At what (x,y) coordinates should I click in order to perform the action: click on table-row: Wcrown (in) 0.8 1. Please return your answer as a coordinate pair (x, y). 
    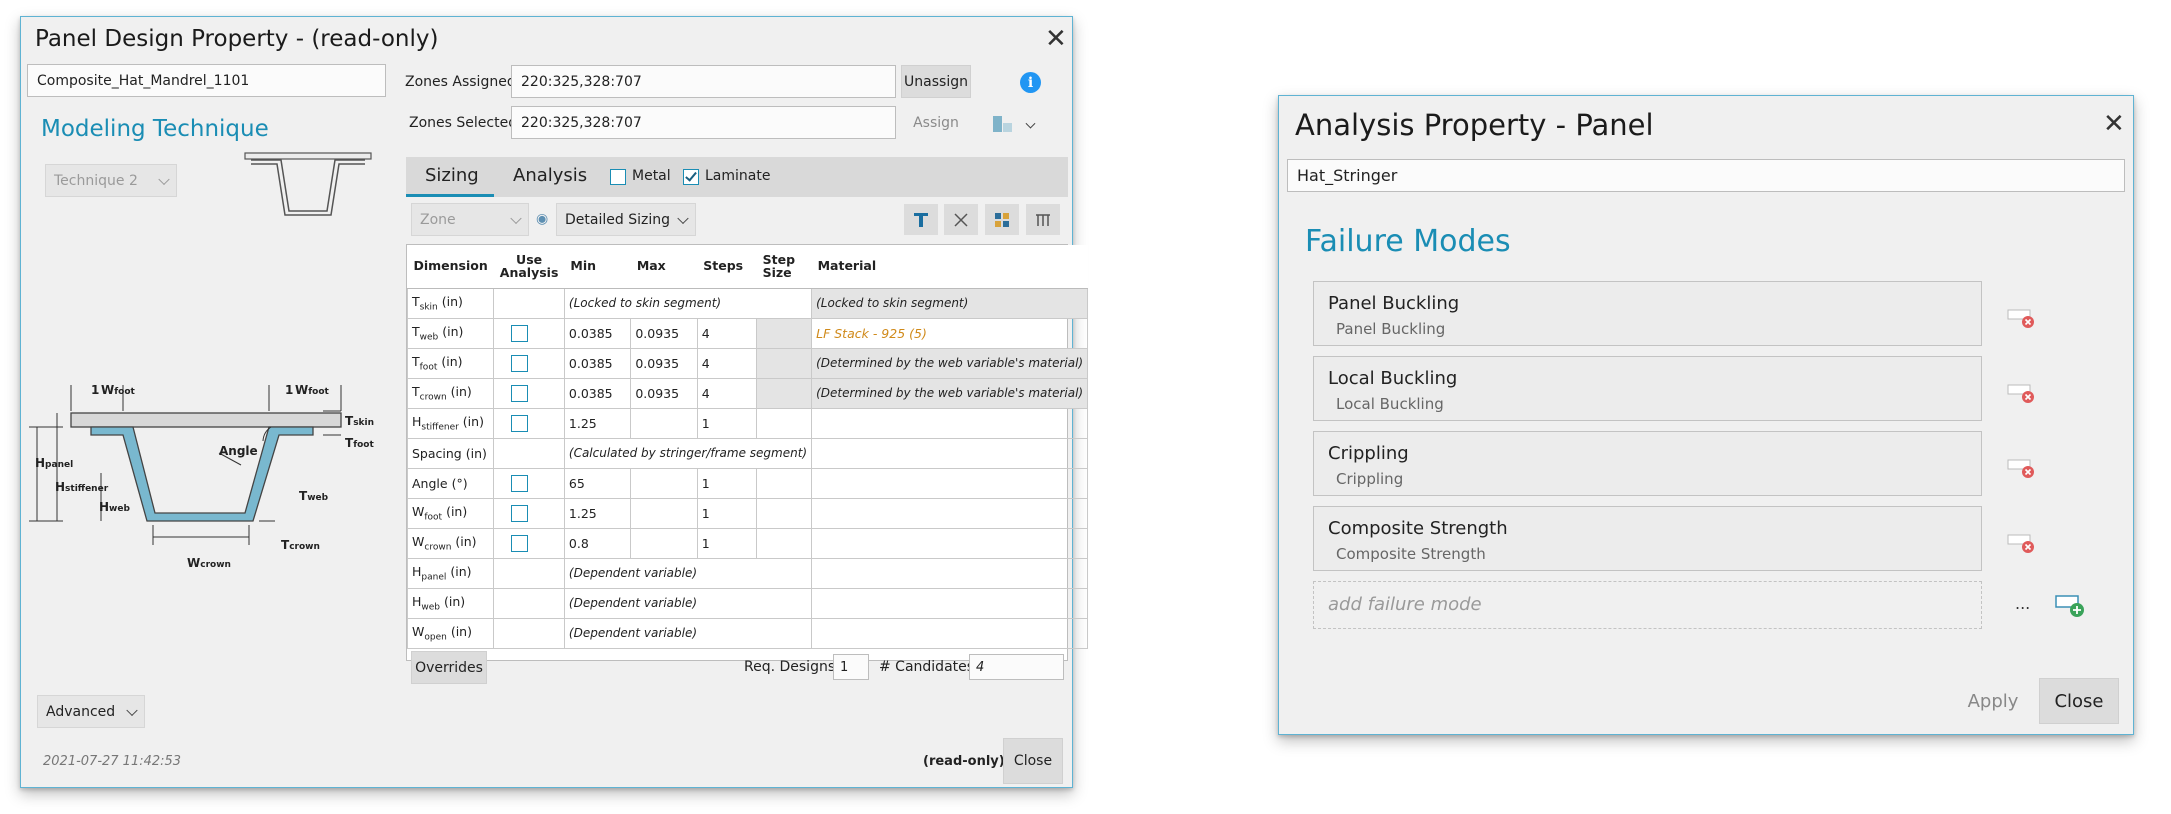
    Looking at the image, I should click on (747, 543).